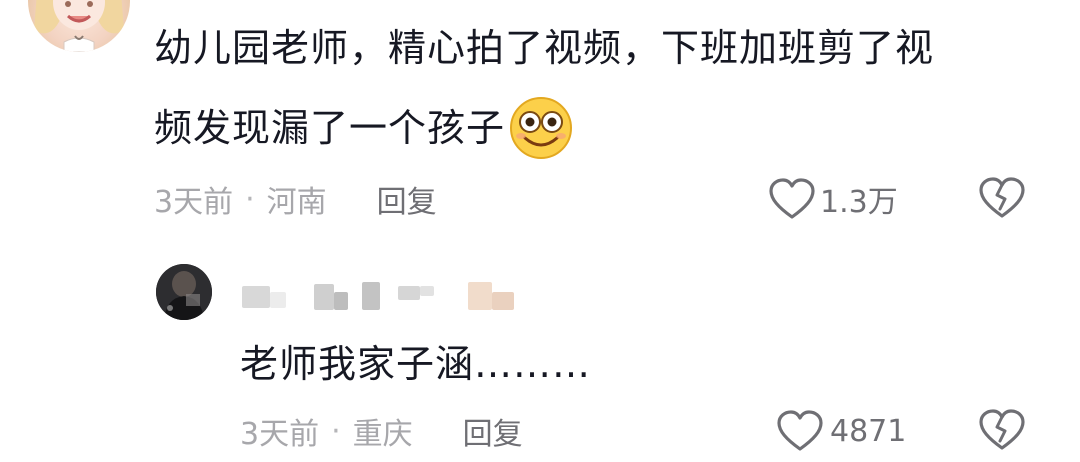  Describe the element at coordinates (382, 434) in the screenshot. I see `reply-location: 重庆` at that location.